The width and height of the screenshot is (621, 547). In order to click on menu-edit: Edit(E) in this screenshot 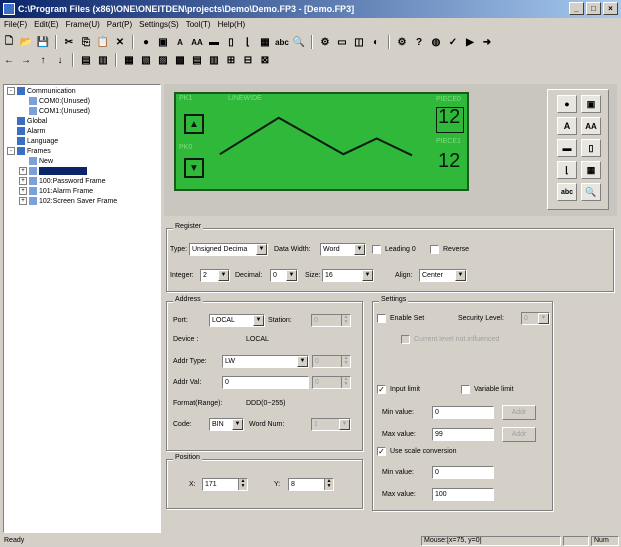, I will do `click(46, 25)`.